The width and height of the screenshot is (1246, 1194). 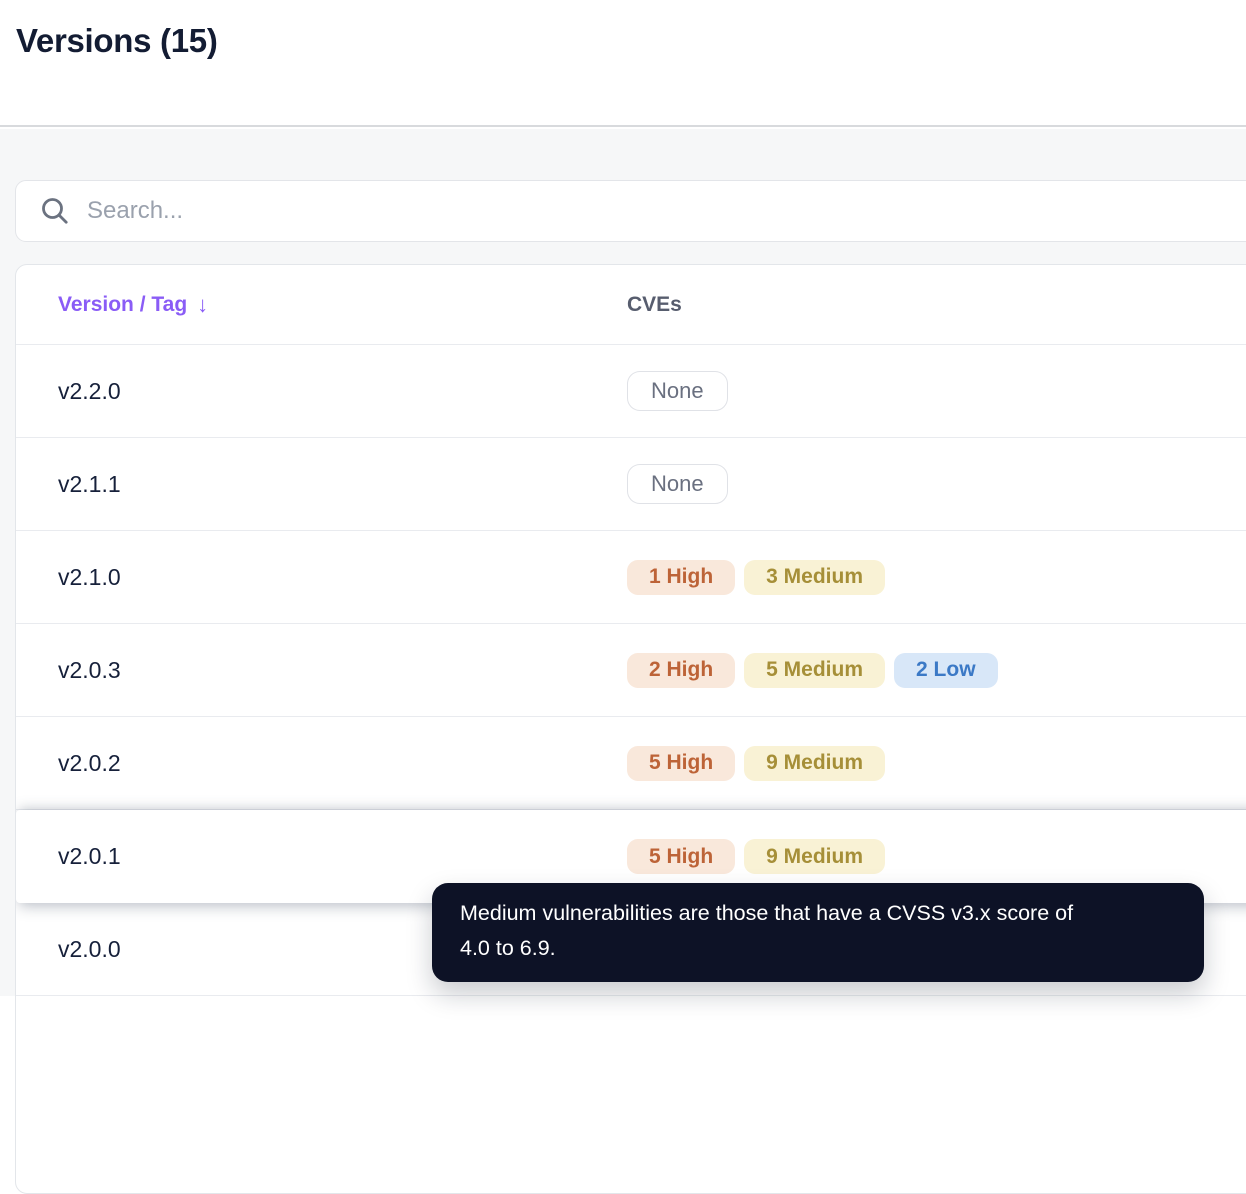 I want to click on cve-badge-medium: 3 Medium, so click(x=815, y=577).